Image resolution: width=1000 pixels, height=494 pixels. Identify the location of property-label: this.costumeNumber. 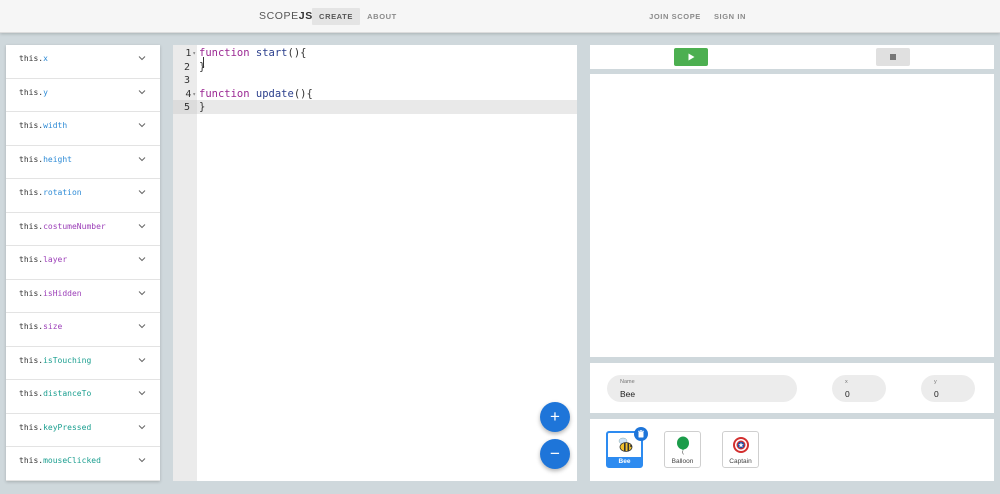
(62, 226).